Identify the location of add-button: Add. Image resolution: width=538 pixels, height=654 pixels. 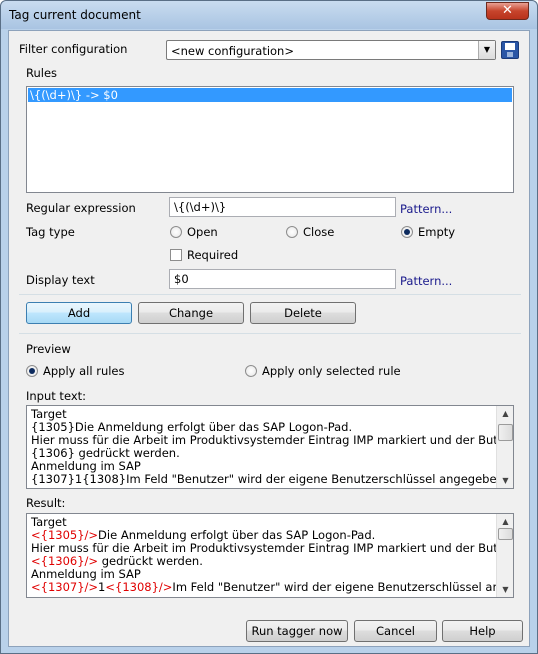
(79, 313).